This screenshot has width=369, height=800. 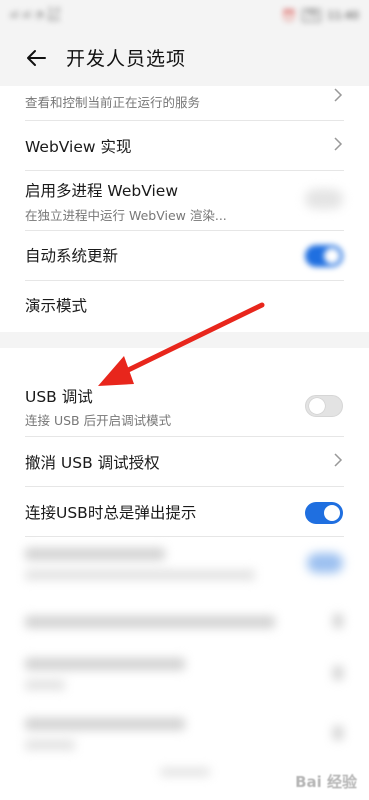 I want to click on annotation-arrow-icon, so click(x=181, y=344).